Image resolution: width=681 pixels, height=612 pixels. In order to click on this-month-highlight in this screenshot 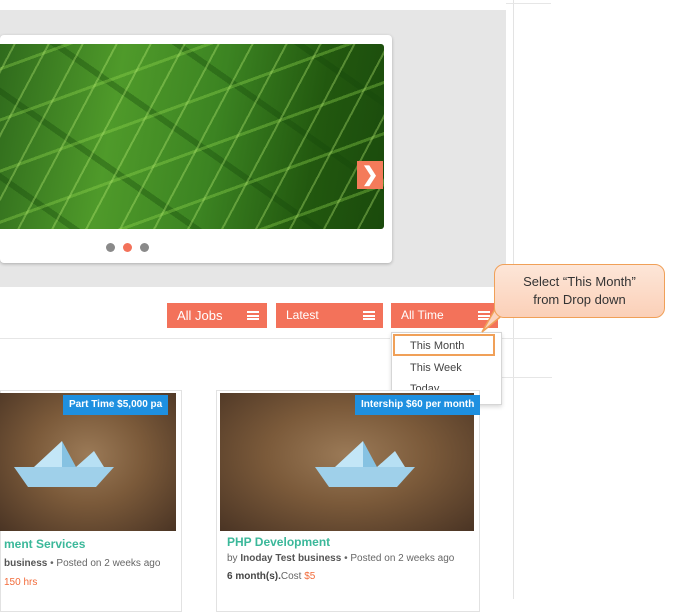, I will do `click(444, 345)`.